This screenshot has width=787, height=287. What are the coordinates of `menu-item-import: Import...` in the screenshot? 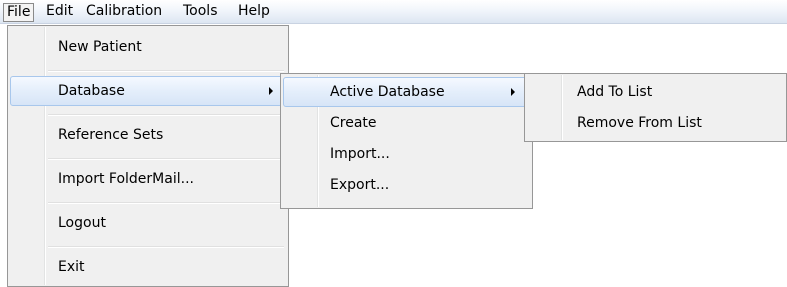 It's located at (406, 154).